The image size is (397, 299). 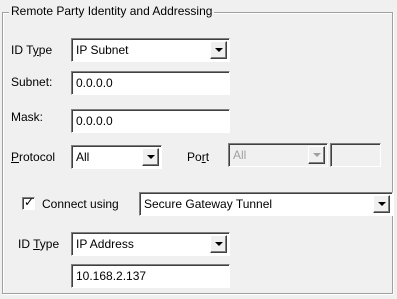 I want to click on protocol-label-accel: P, so click(x=15, y=157).